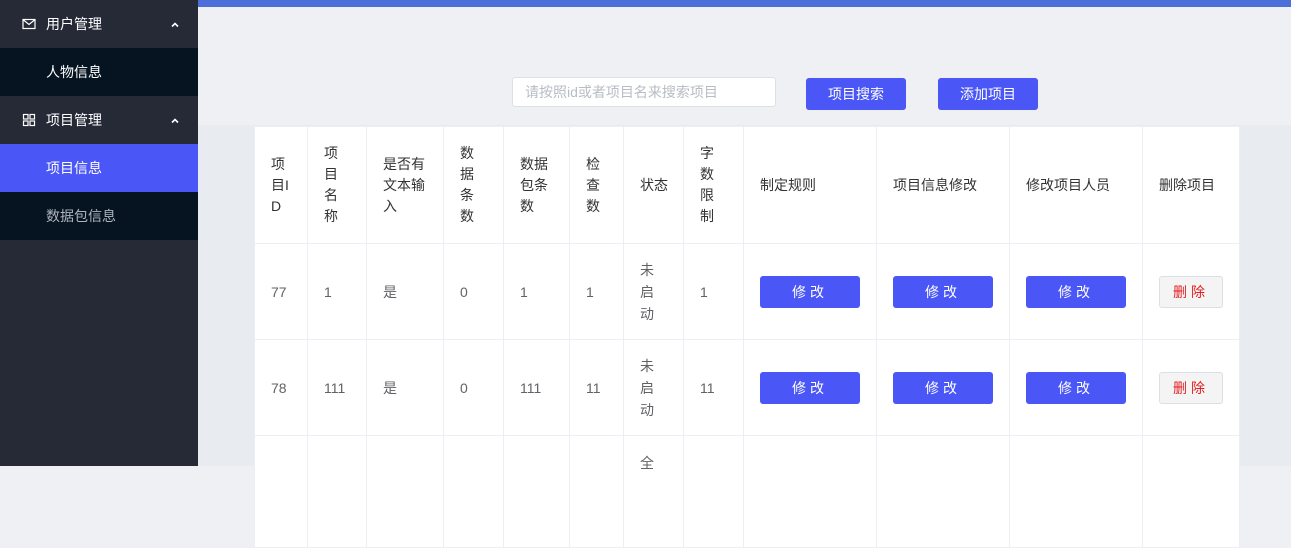 This screenshot has width=1291, height=548. I want to click on cell-package-count: 1, so click(536, 291).